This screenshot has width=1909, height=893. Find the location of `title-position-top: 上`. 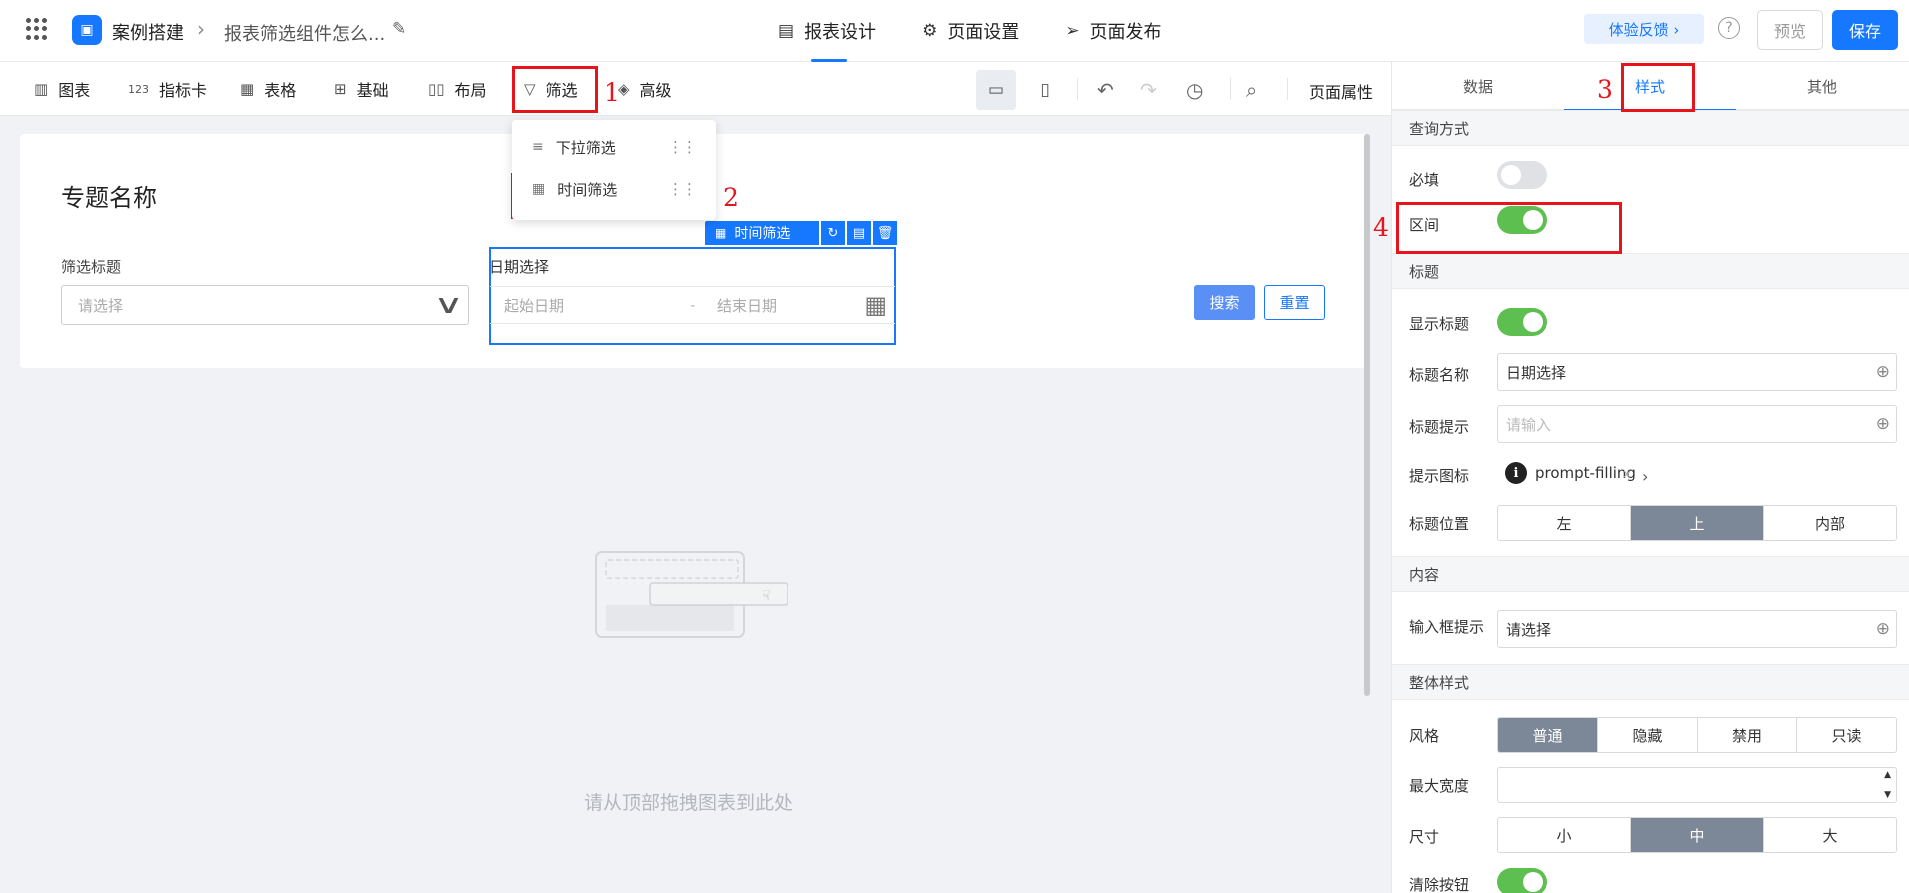

title-position-top: 上 is located at coordinates (1697, 523).